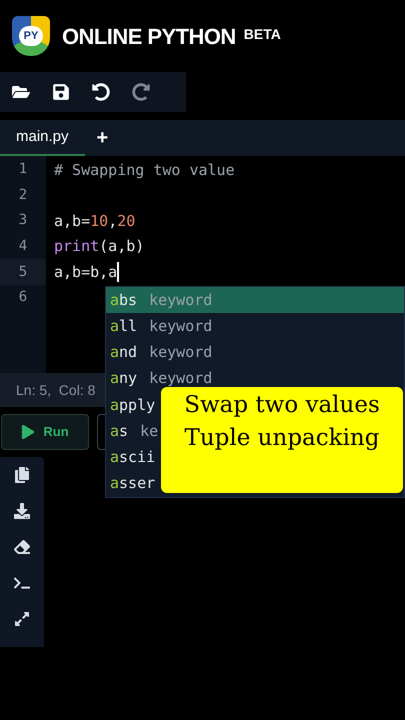 The width and height of the screenshot is (405, 720). I want to click on caption-line: Tuple unpacking, so click(282, 438).